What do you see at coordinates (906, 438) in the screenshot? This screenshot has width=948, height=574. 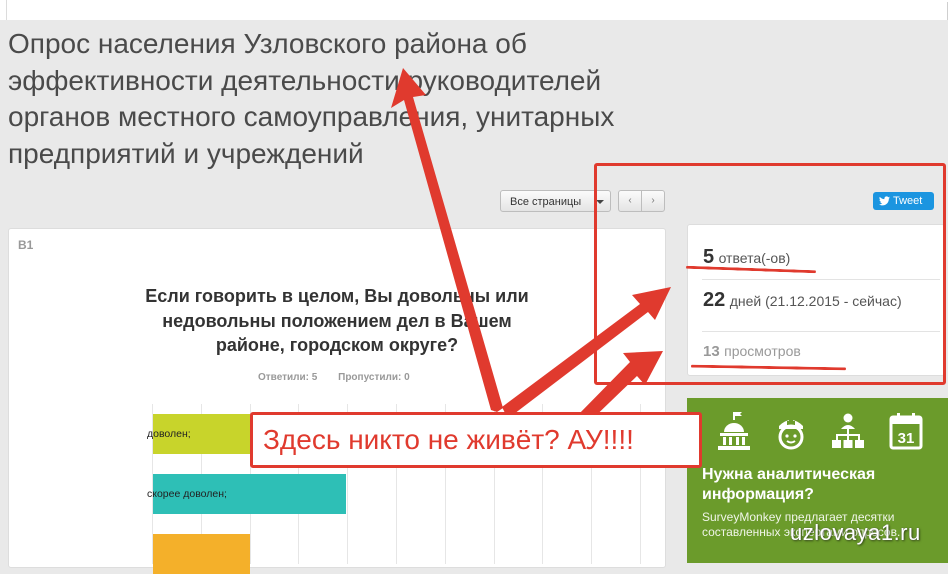 I see `calendar-day: 31` at bounding box center [906, 438].